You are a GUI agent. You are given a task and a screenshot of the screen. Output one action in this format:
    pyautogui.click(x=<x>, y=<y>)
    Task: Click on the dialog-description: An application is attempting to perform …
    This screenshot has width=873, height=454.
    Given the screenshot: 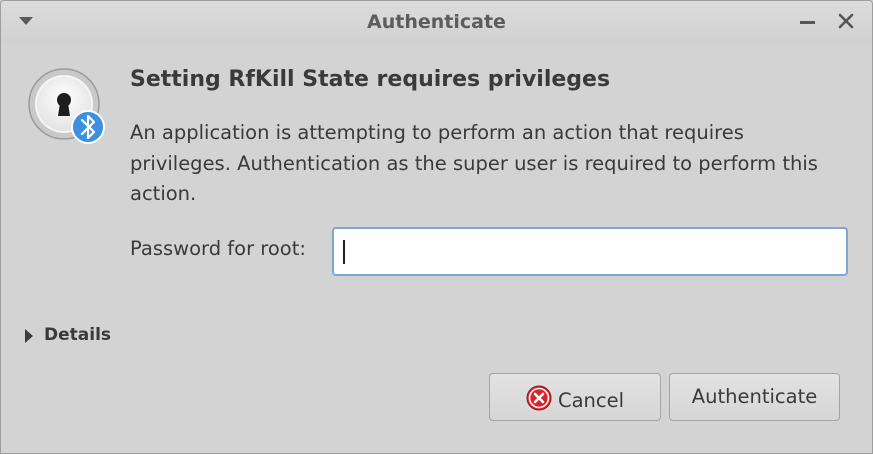 What is the action you would take?
    pyautogui.click(x=474, y=163)
    